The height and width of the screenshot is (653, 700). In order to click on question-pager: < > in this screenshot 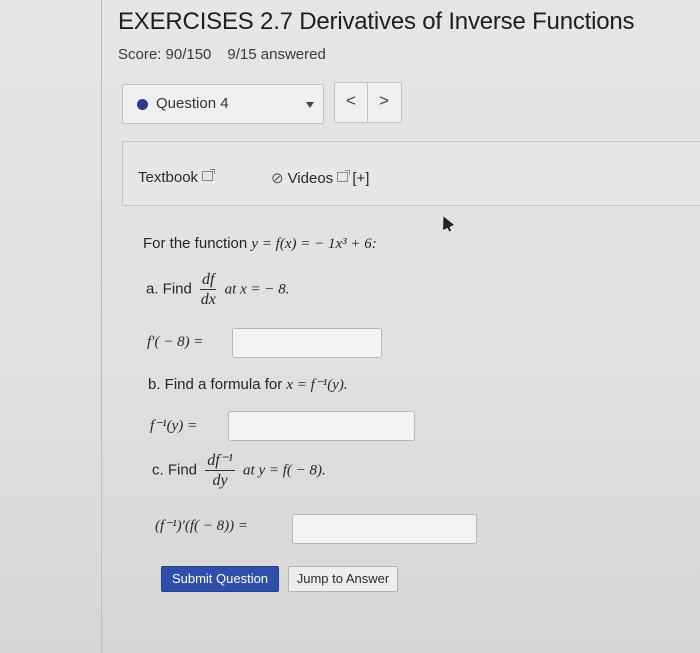, I will do `click(368, 102)`.